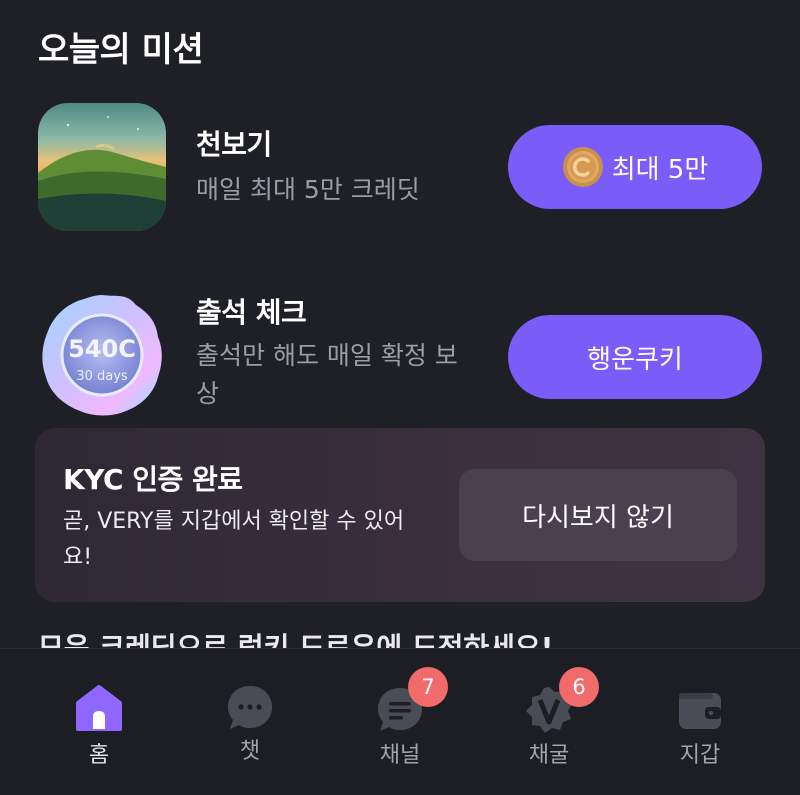 The image size is (800, 795). Describe the element at coordinates (102, 349) in the screenshot. I see `badge-value: 540C` at that location.